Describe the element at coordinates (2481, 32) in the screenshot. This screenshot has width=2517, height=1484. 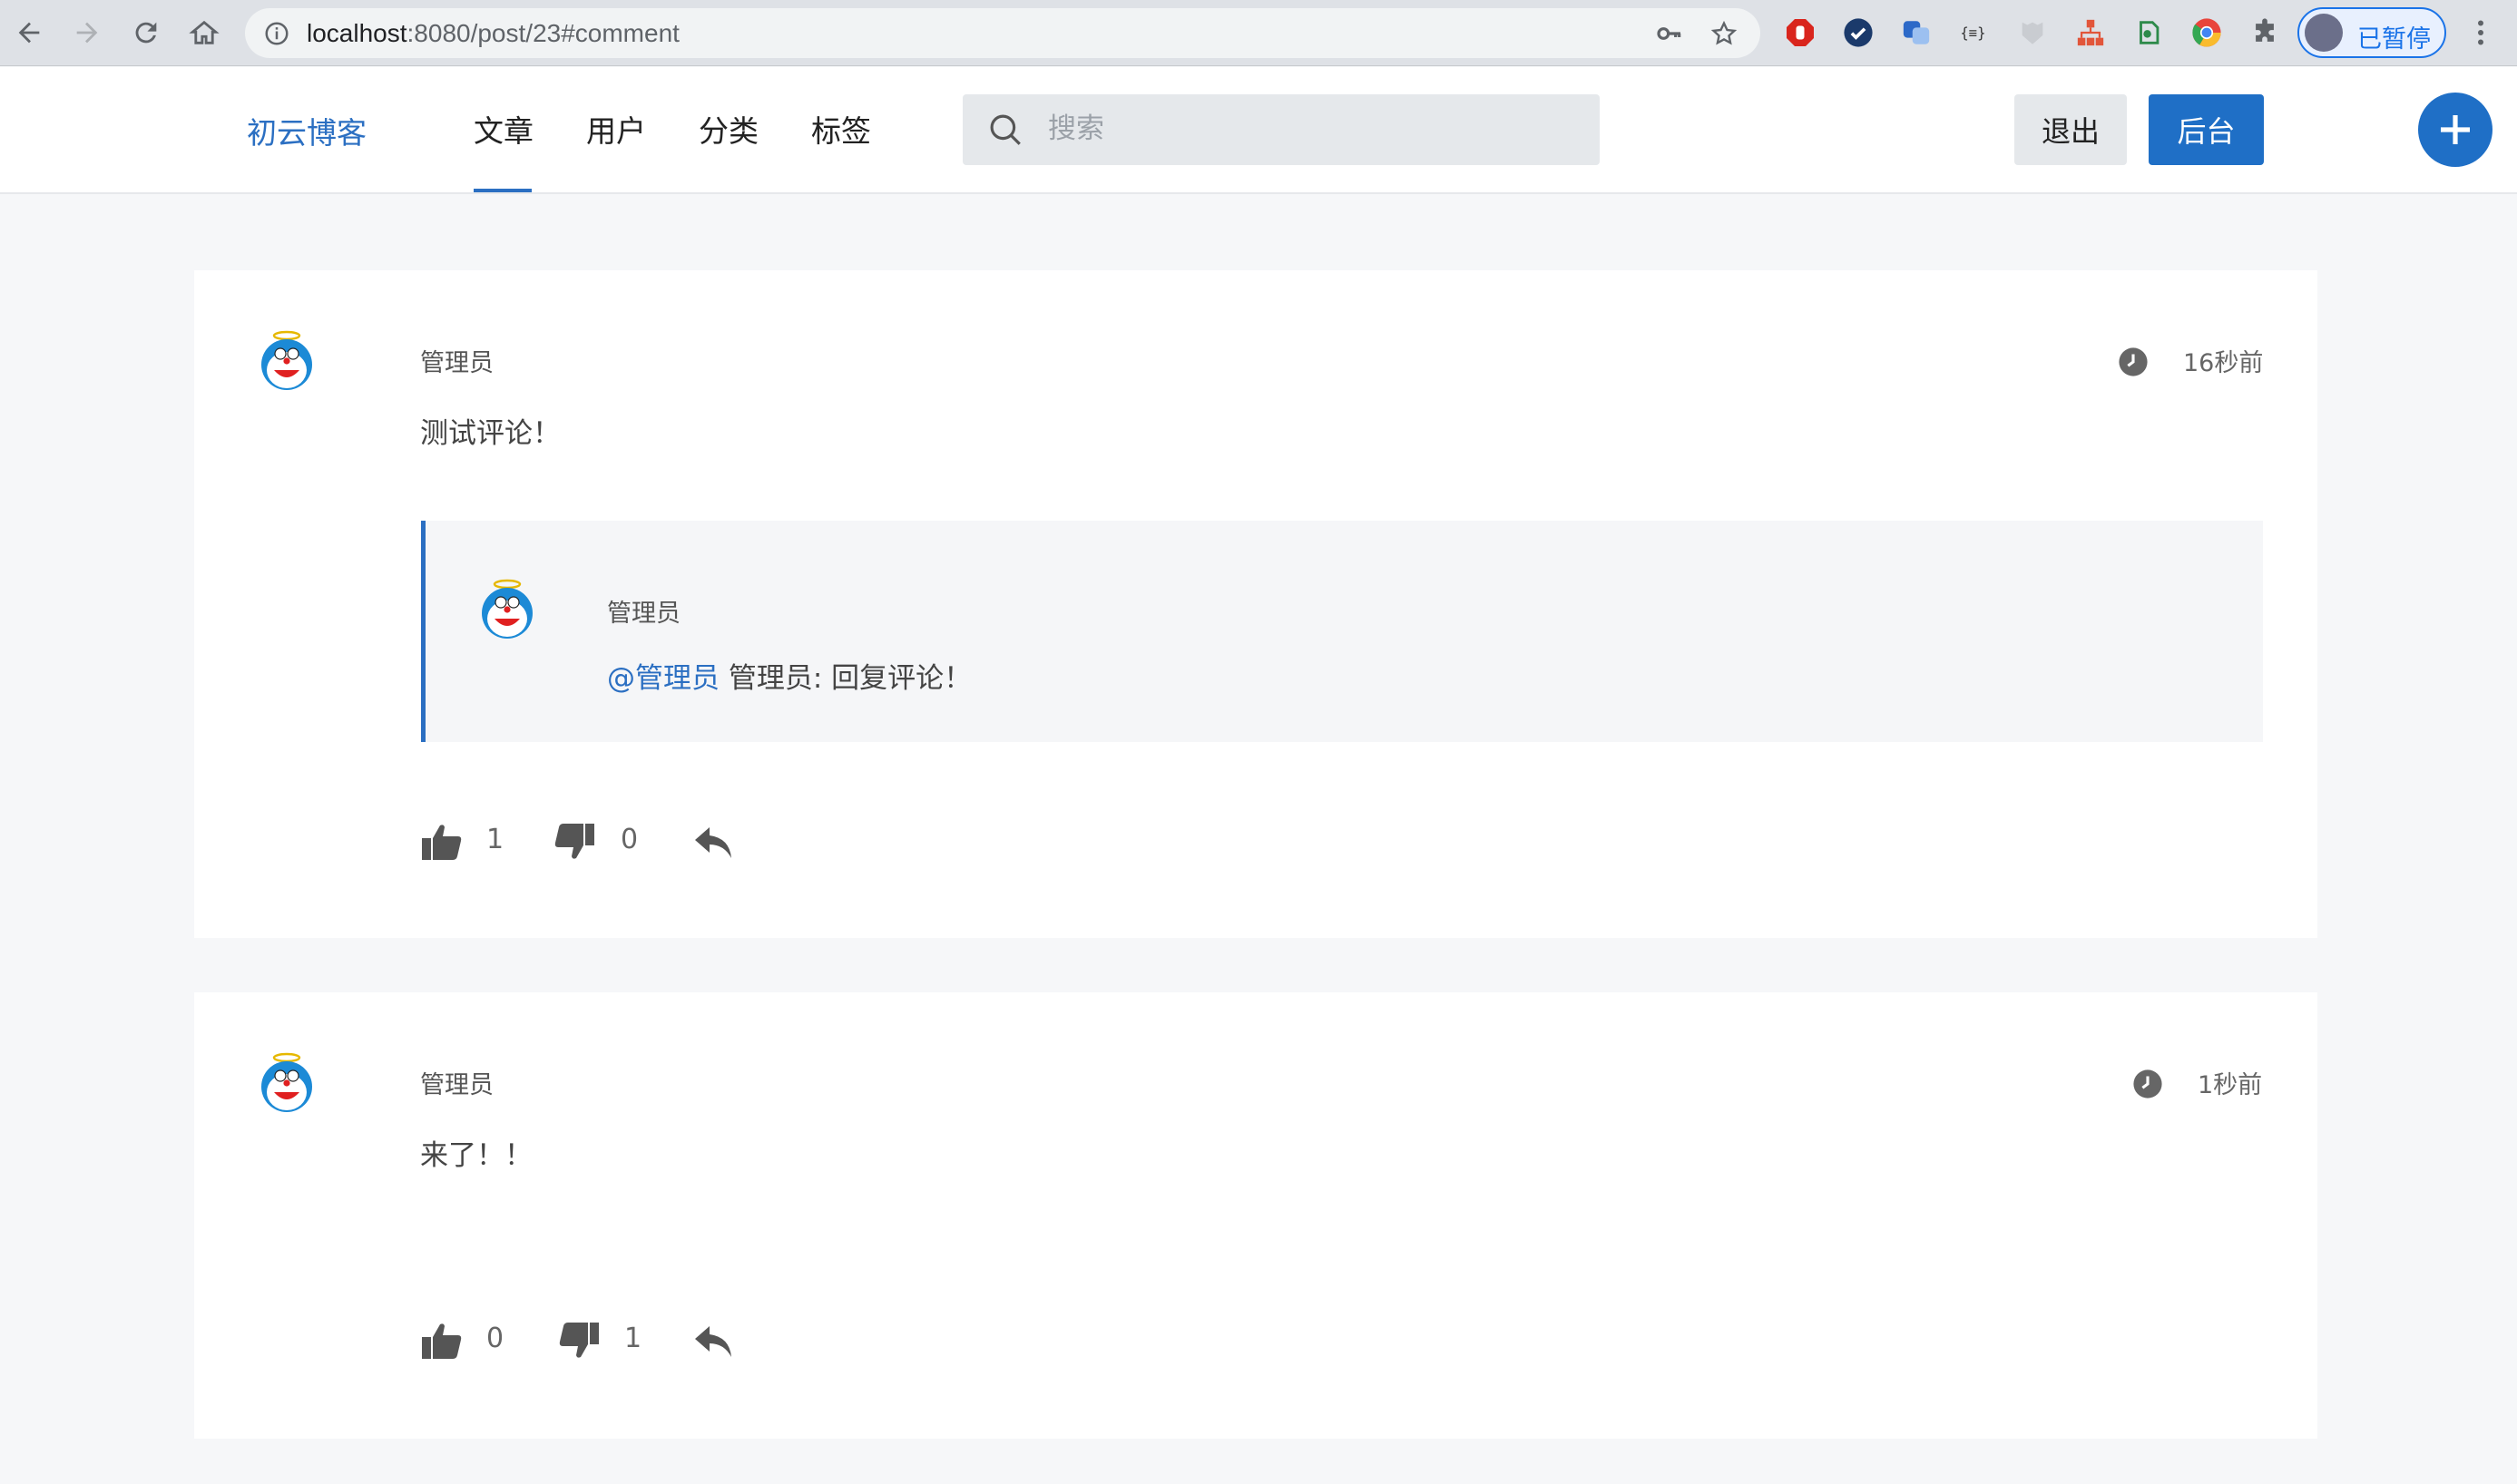
I see `kebab-menu-icon` at that location.